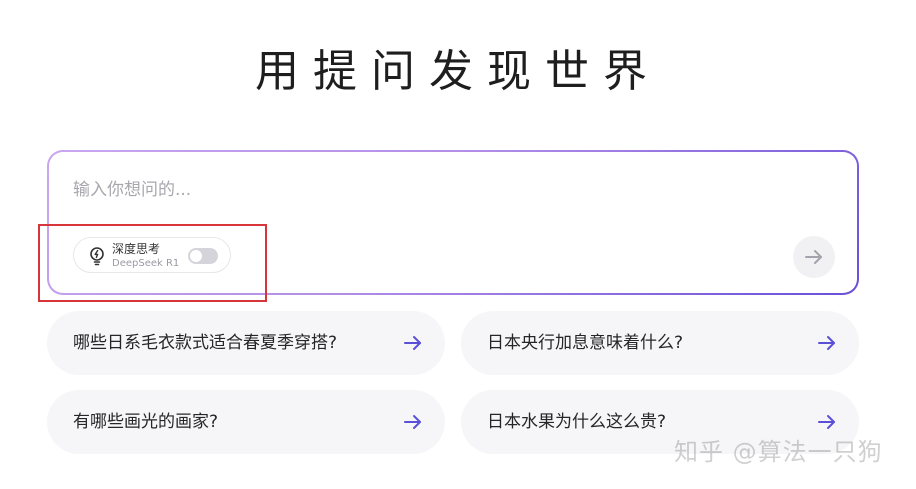  Describe the element at coordinates (458, 71) in the screenshot. I see `page-title: 用提问发现世界` at that location.